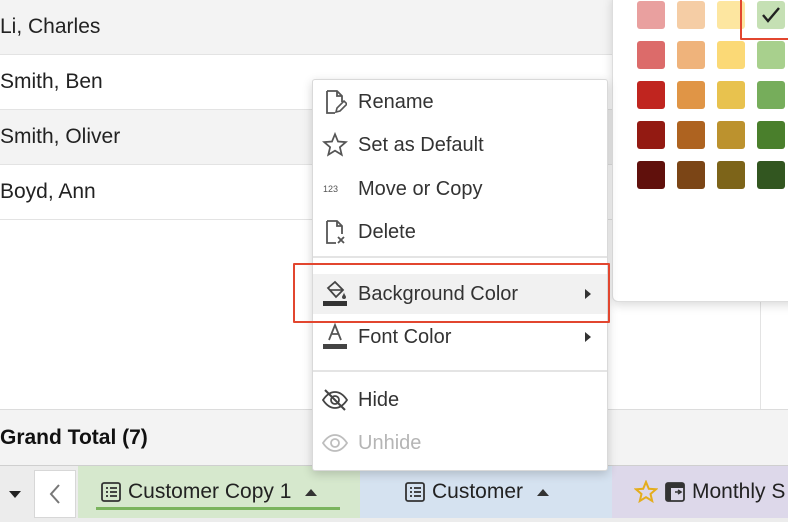  I want to click on grand-total-label: Grand Total (7), so click(74, 437).